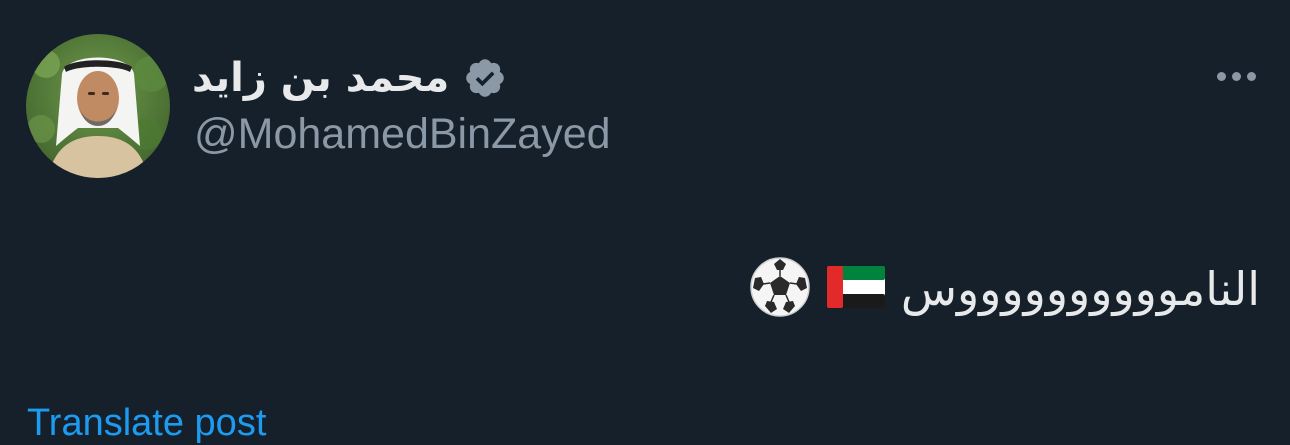  Describe the element at coordinates (402, 134) in the screenshot. I see `author-handle: @MohamedBinZayed` at that location.